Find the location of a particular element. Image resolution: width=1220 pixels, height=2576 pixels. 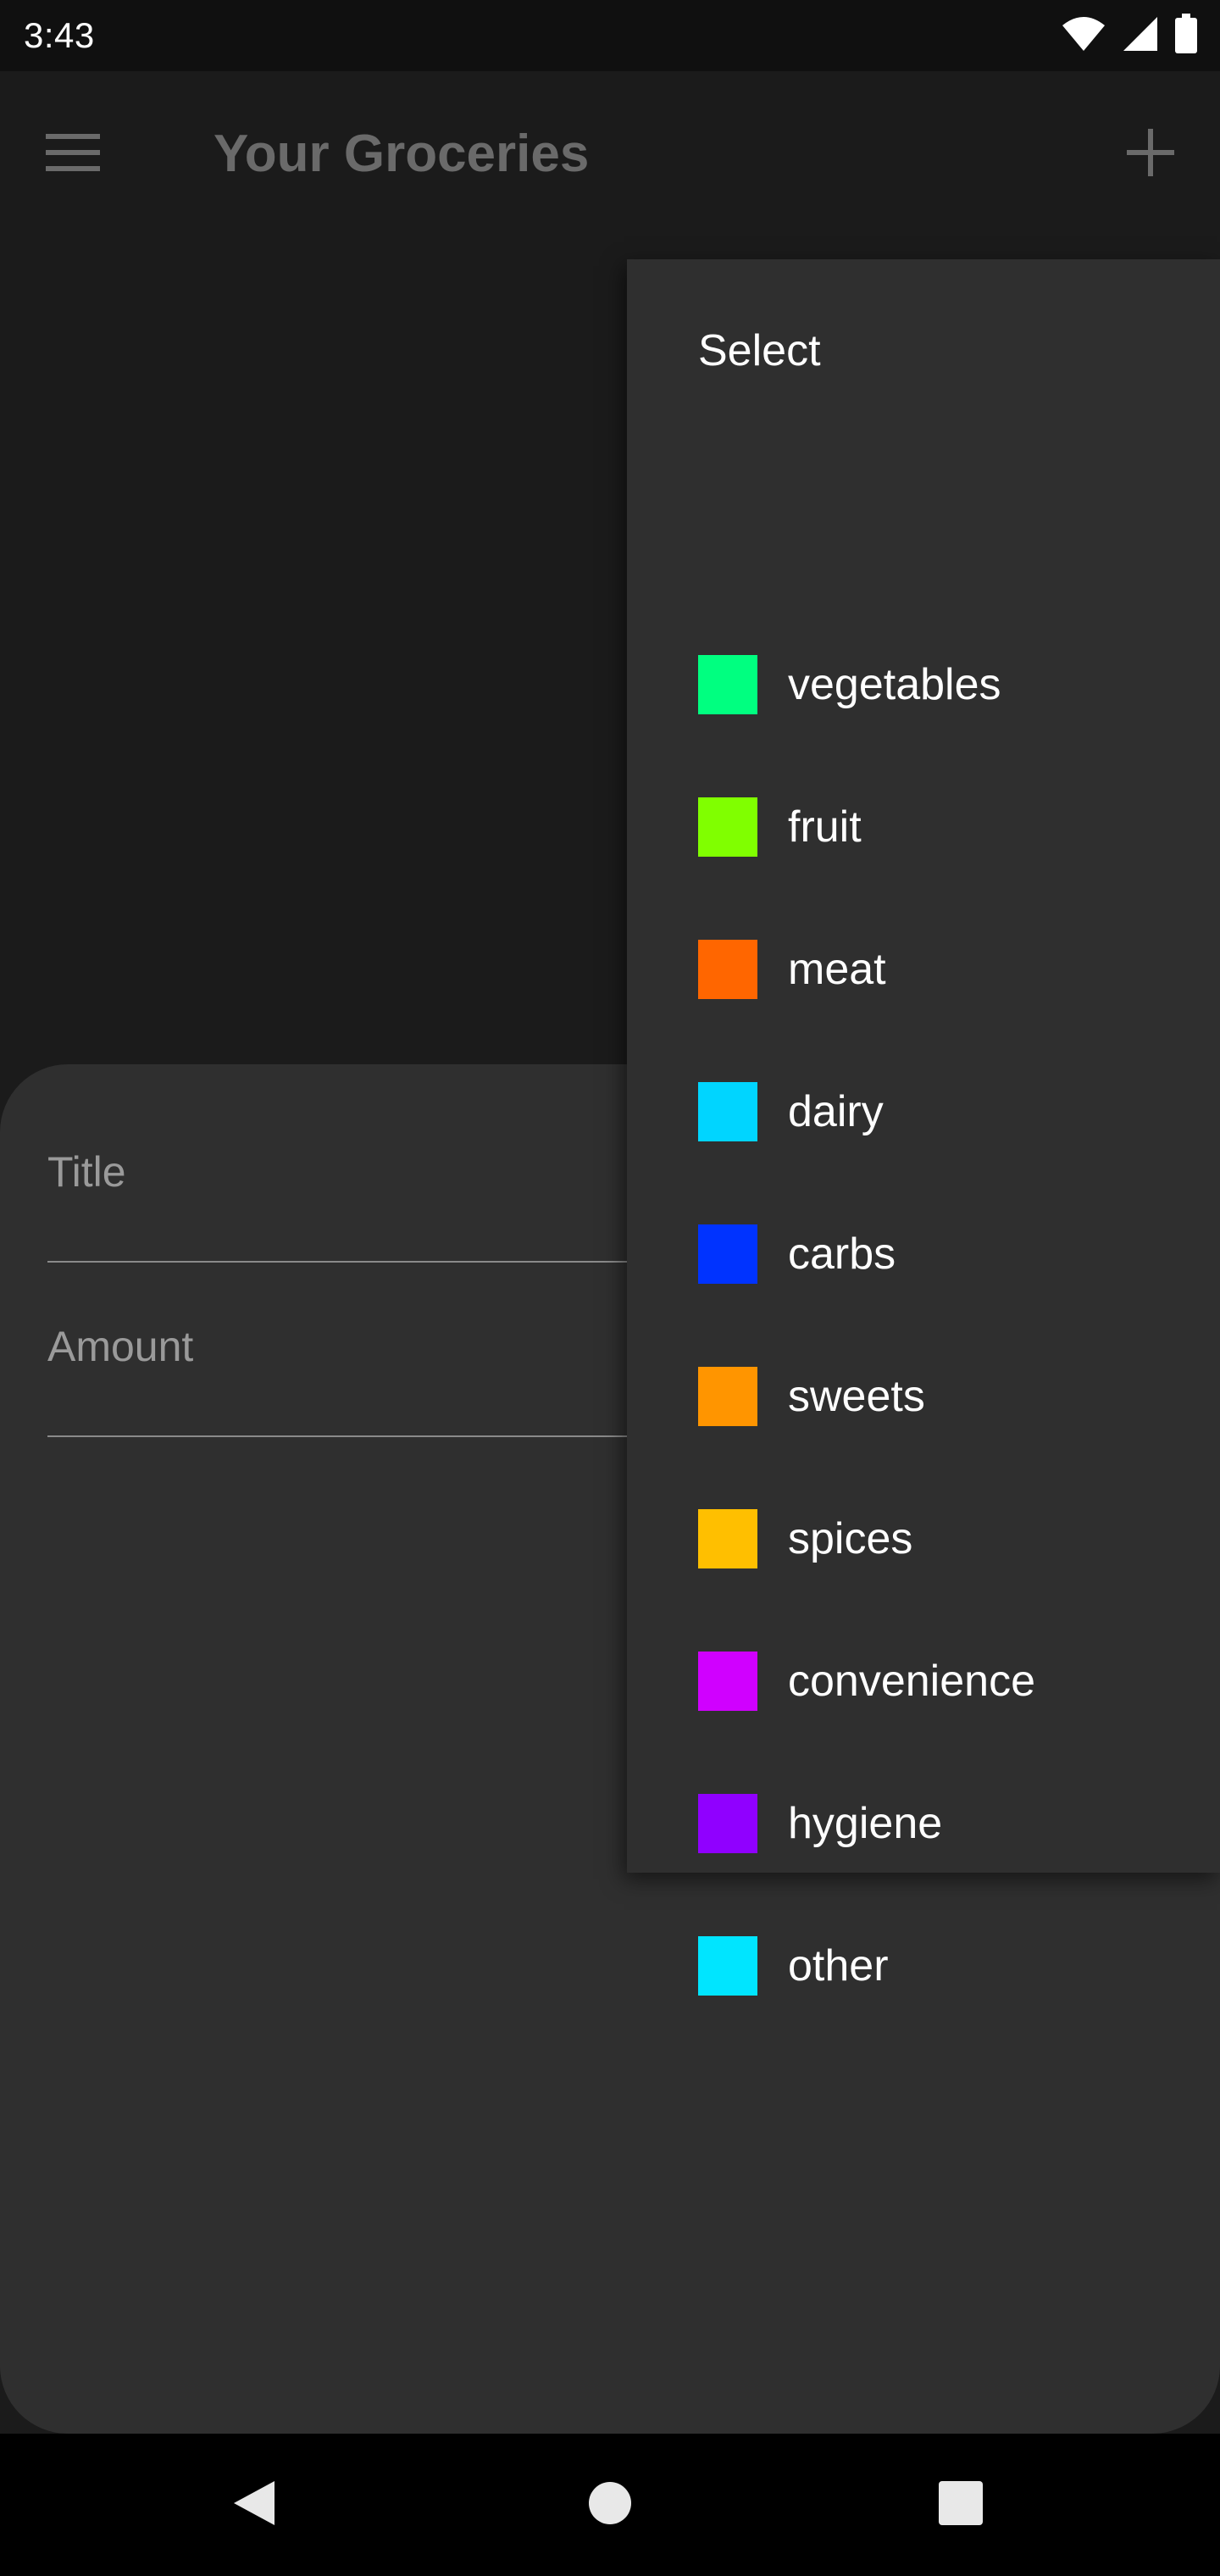

navigation-bar is located at coordinates (610, 2505).